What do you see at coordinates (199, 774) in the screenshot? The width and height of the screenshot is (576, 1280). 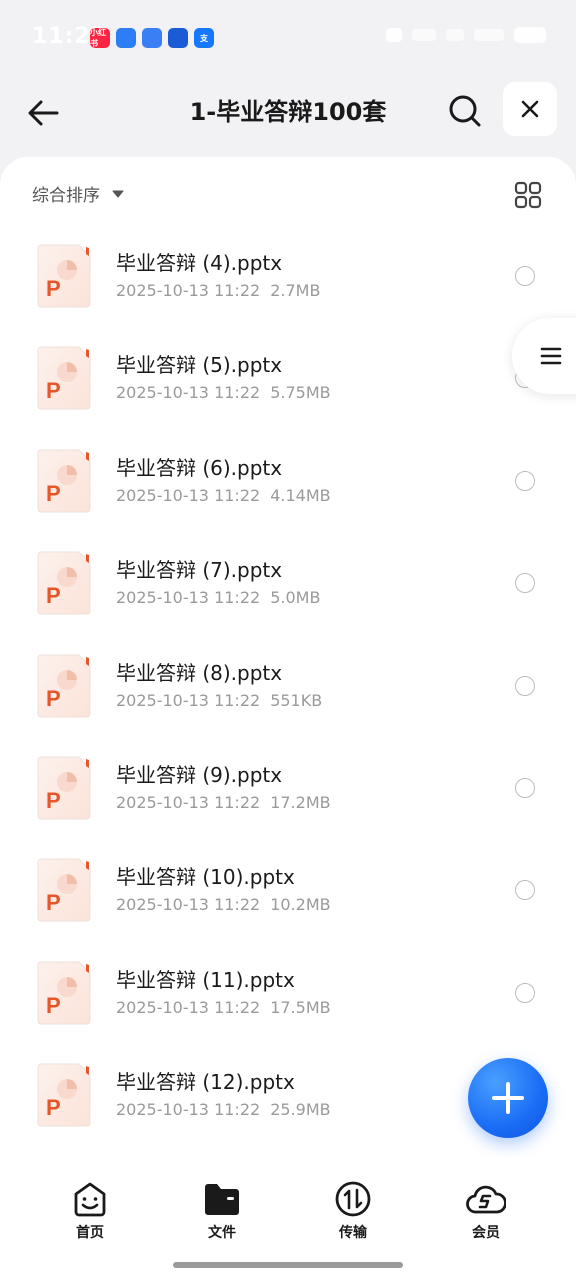 I see `file-name: 毕业答辩 (9).pptx` at bounding box center [199, 774].